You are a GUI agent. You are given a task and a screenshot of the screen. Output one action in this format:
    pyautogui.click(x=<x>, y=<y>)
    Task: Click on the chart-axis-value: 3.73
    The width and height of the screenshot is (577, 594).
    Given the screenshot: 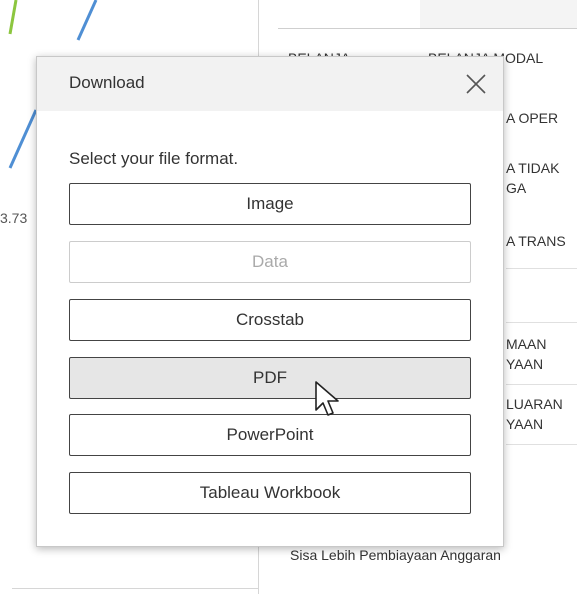 What is the action you would take?
    pyautogui.click(x=14, y=218)
    